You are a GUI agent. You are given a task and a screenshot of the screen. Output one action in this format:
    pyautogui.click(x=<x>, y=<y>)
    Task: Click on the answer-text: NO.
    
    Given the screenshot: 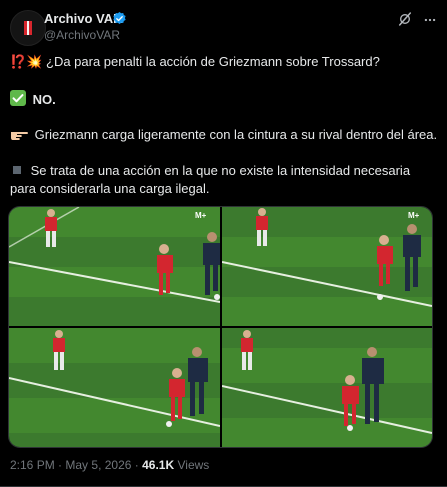 What is the action you would take?
    pyautogui.click(x=44, y=99)
    